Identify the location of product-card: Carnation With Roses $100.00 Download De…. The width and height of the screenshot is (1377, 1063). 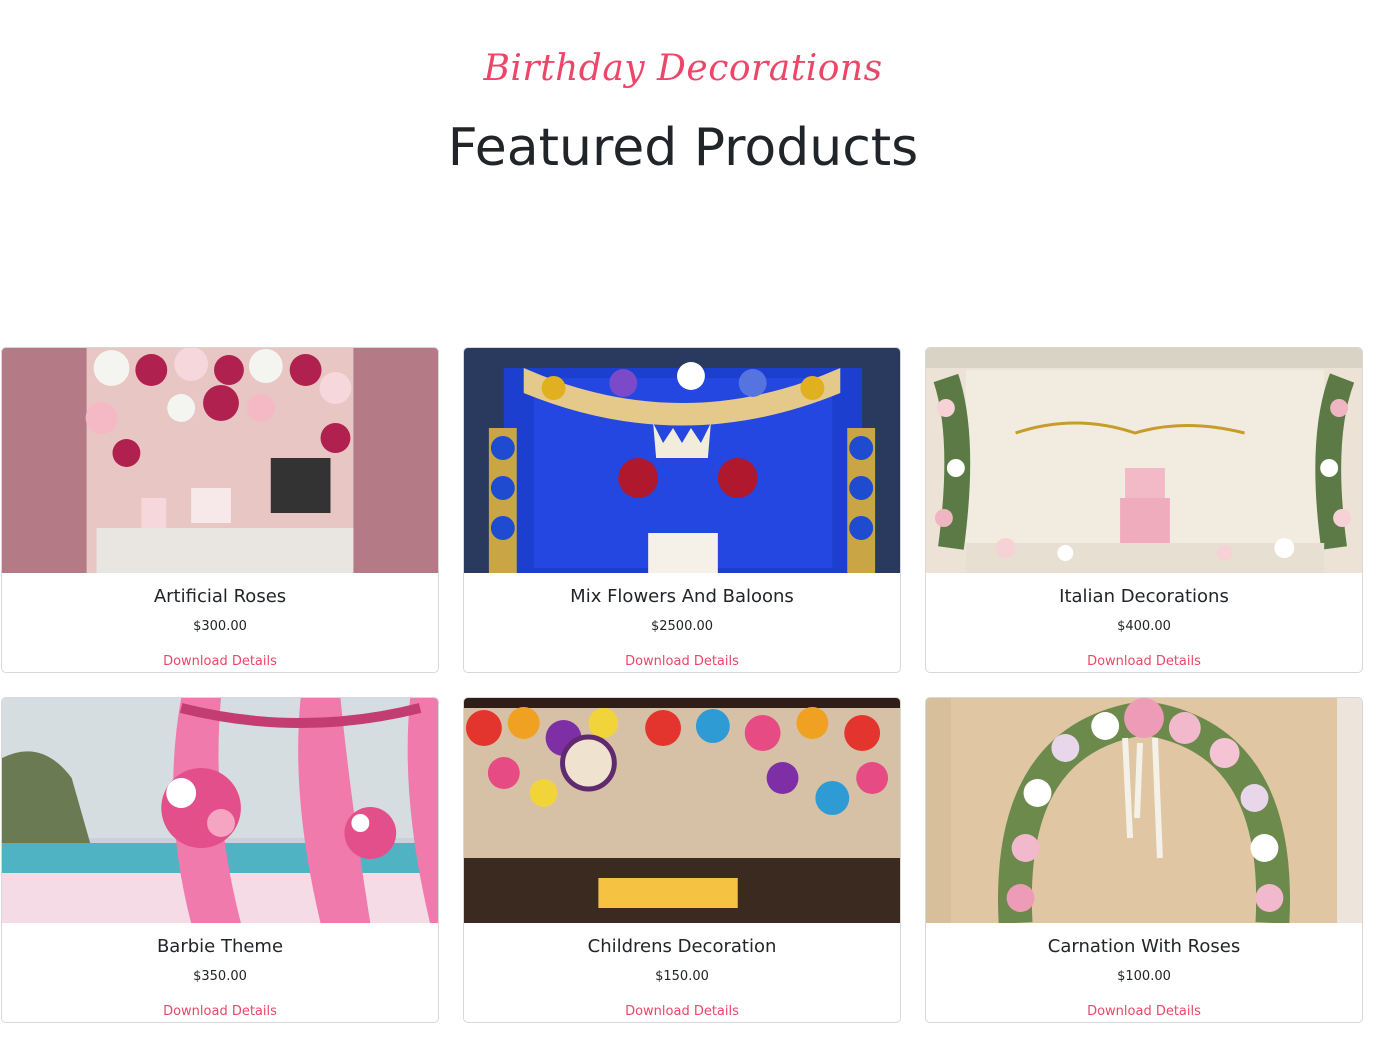
(1144, 860).